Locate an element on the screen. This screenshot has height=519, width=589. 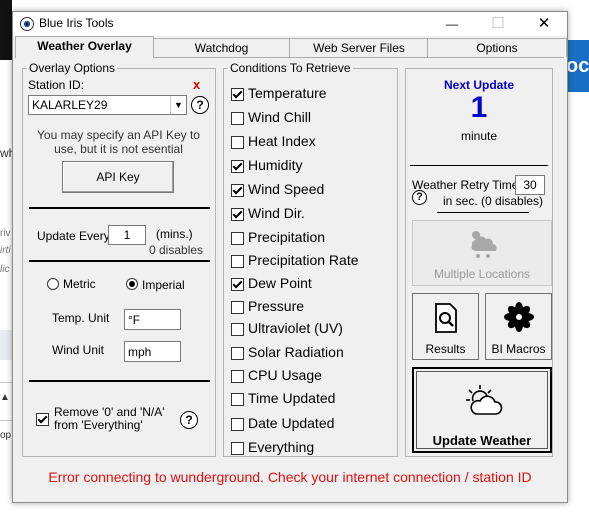
tab-weather-overlay: Weather Overlay is located at coordinates (84, 47).